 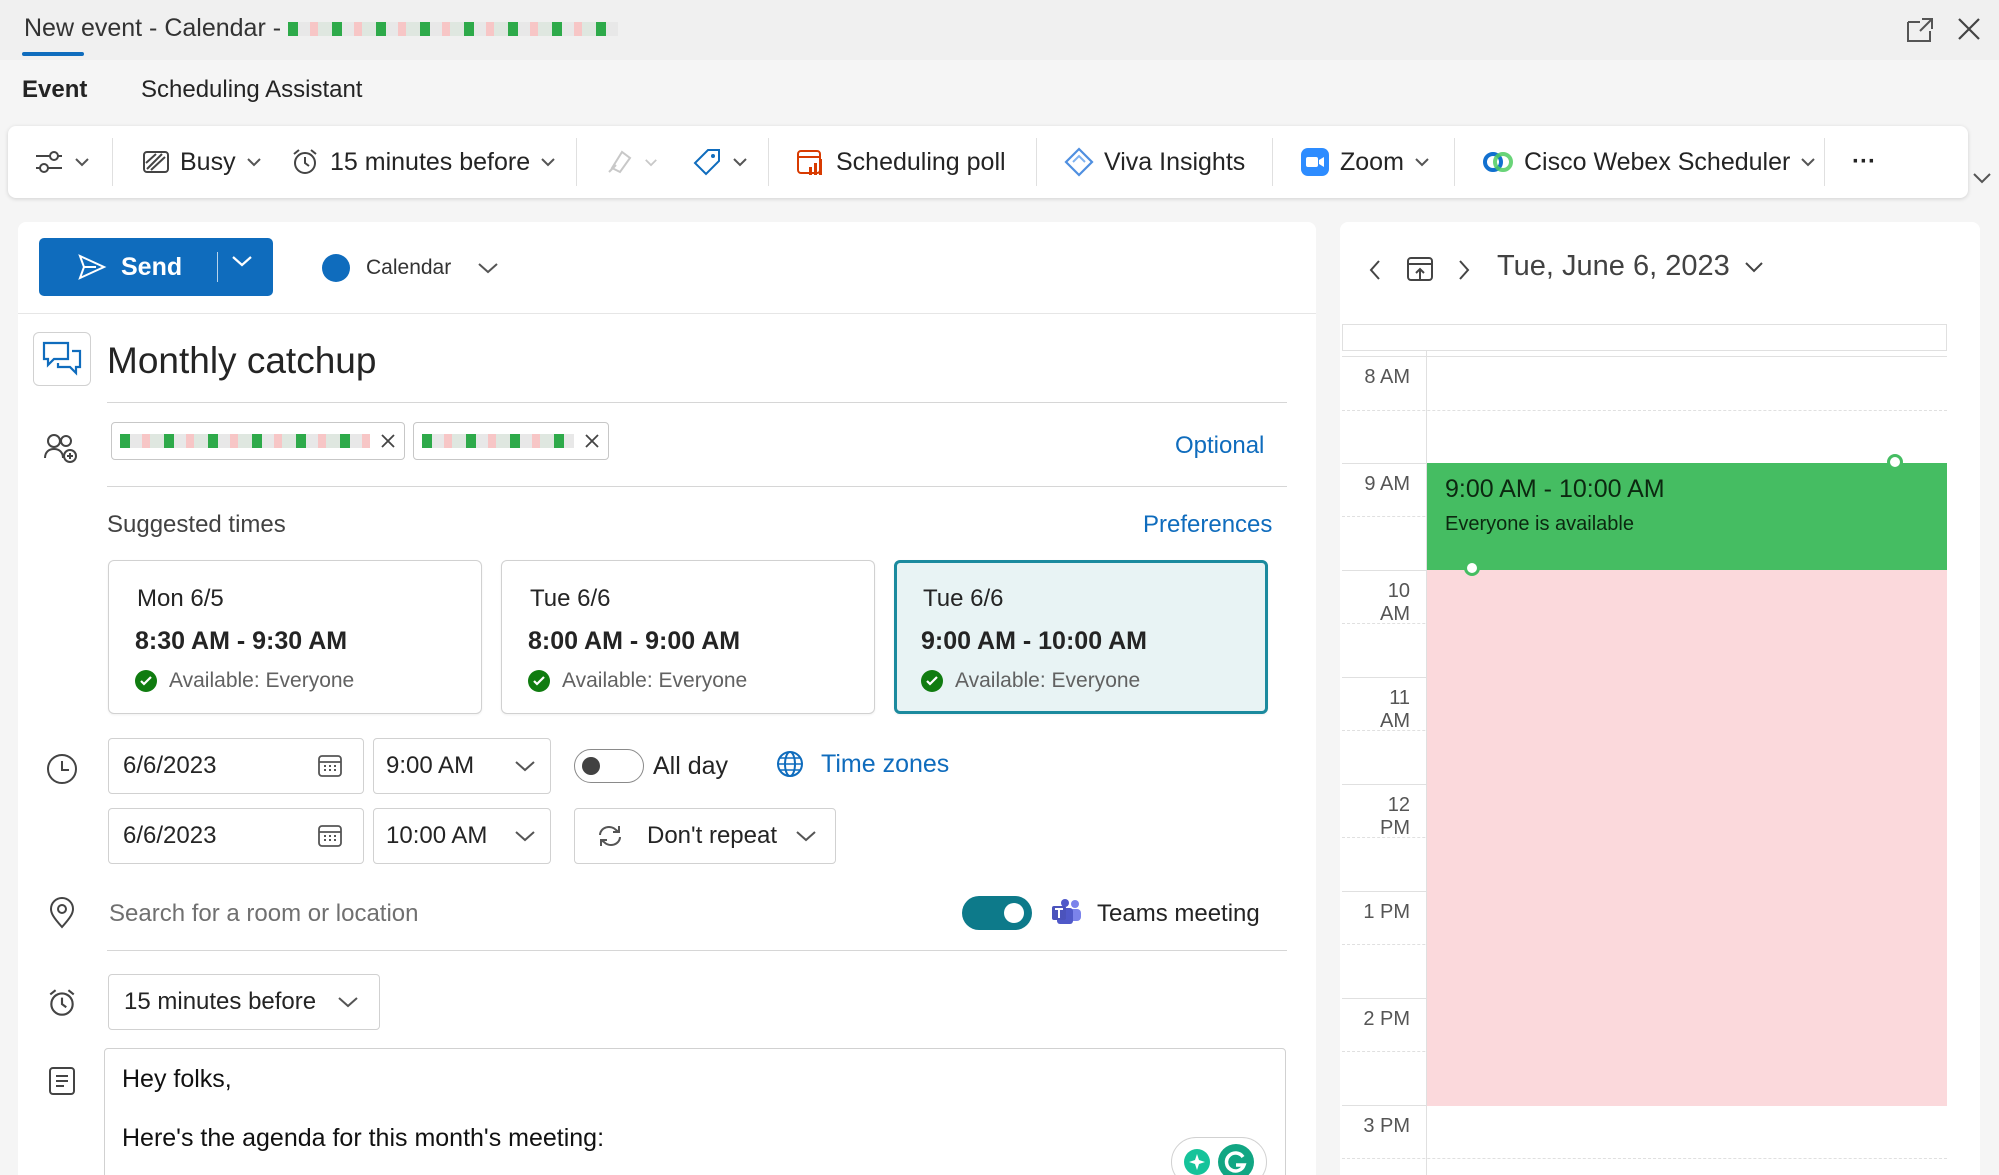 What do you see at coordinates (1649, 162) in the screenshot?
I see `webex-scheduler-dropdown: Cisco Webex Scheduler` at bounding box center [1649, 162].